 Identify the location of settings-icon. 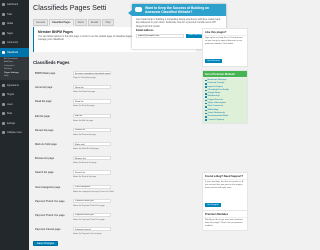
(3, 123).